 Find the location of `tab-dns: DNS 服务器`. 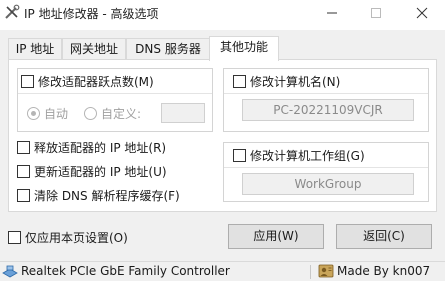

tab-dns: DNS 服务器 is located at coordinates (168, 49).